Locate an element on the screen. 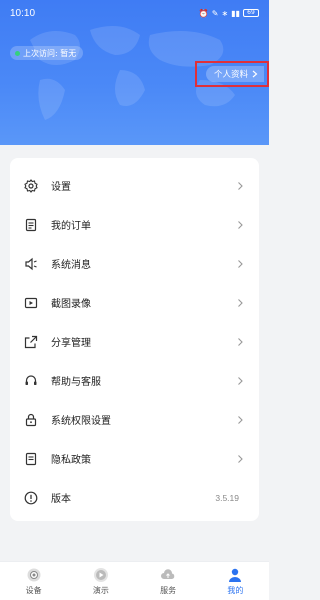  menu-item: 设置 is located at coordinates (134, 185).